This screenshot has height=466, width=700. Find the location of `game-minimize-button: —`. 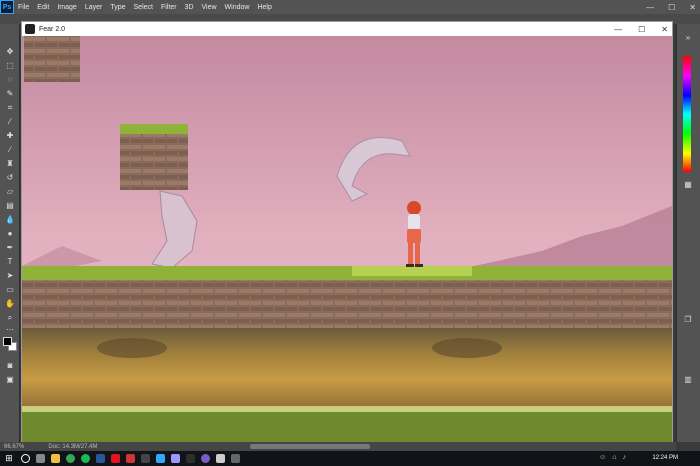

game-minimize-button: — is located at coordinates (618, 29).